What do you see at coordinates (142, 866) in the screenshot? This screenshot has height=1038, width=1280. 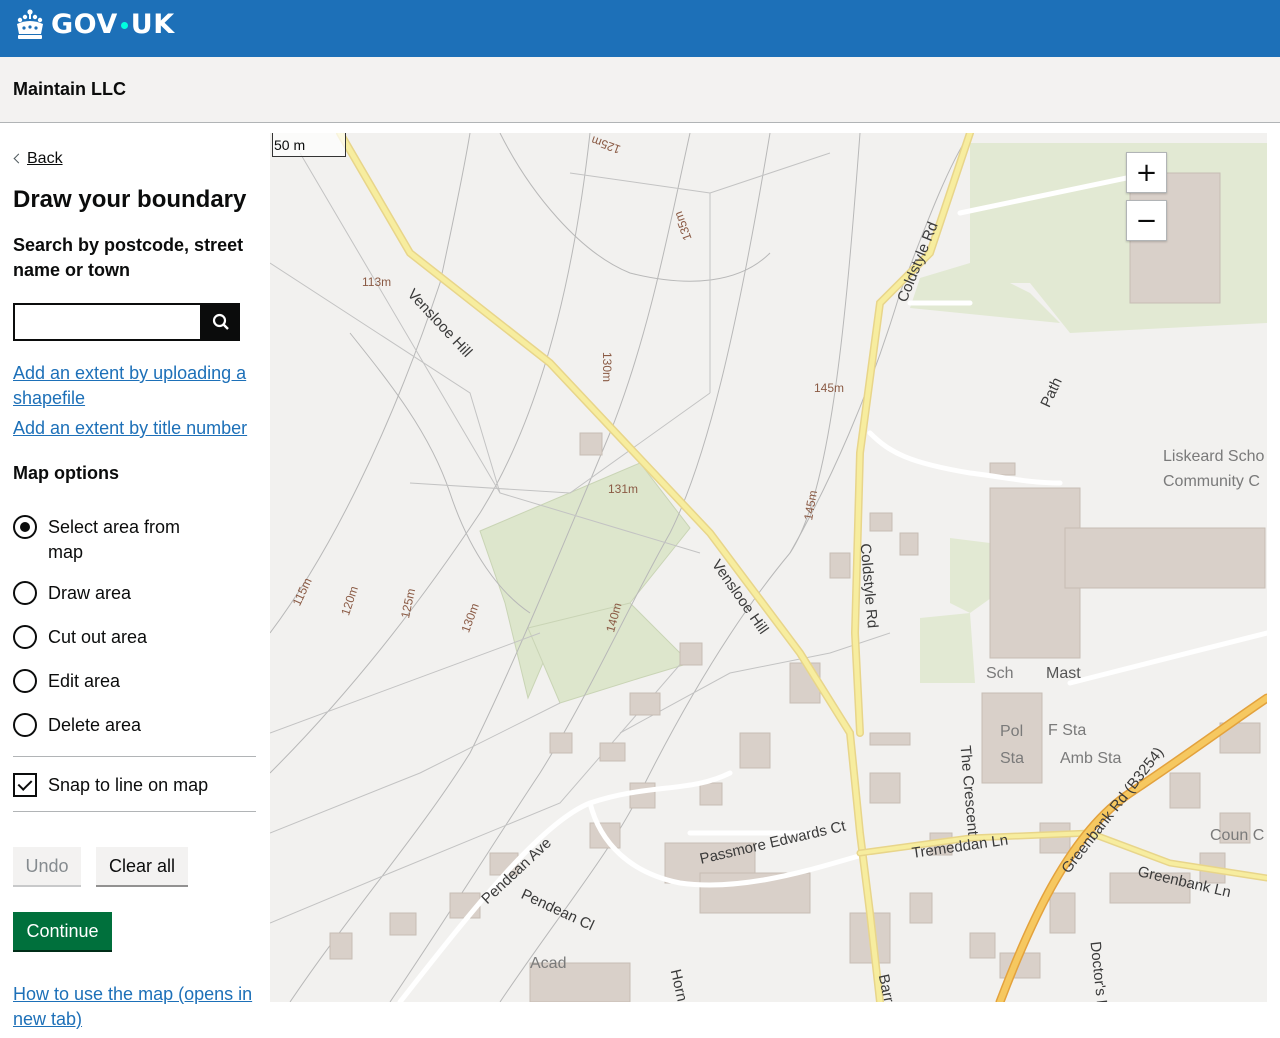 I see `clear-all-button: Clear all` at bounding box center [142, 866].